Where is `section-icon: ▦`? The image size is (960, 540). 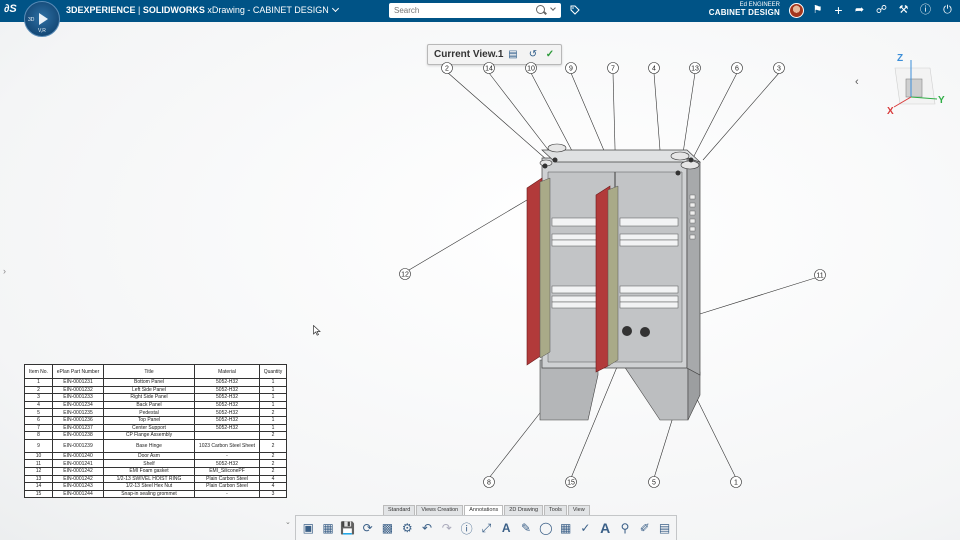
section-icon: ▦ is located at coordinates (328, 528).